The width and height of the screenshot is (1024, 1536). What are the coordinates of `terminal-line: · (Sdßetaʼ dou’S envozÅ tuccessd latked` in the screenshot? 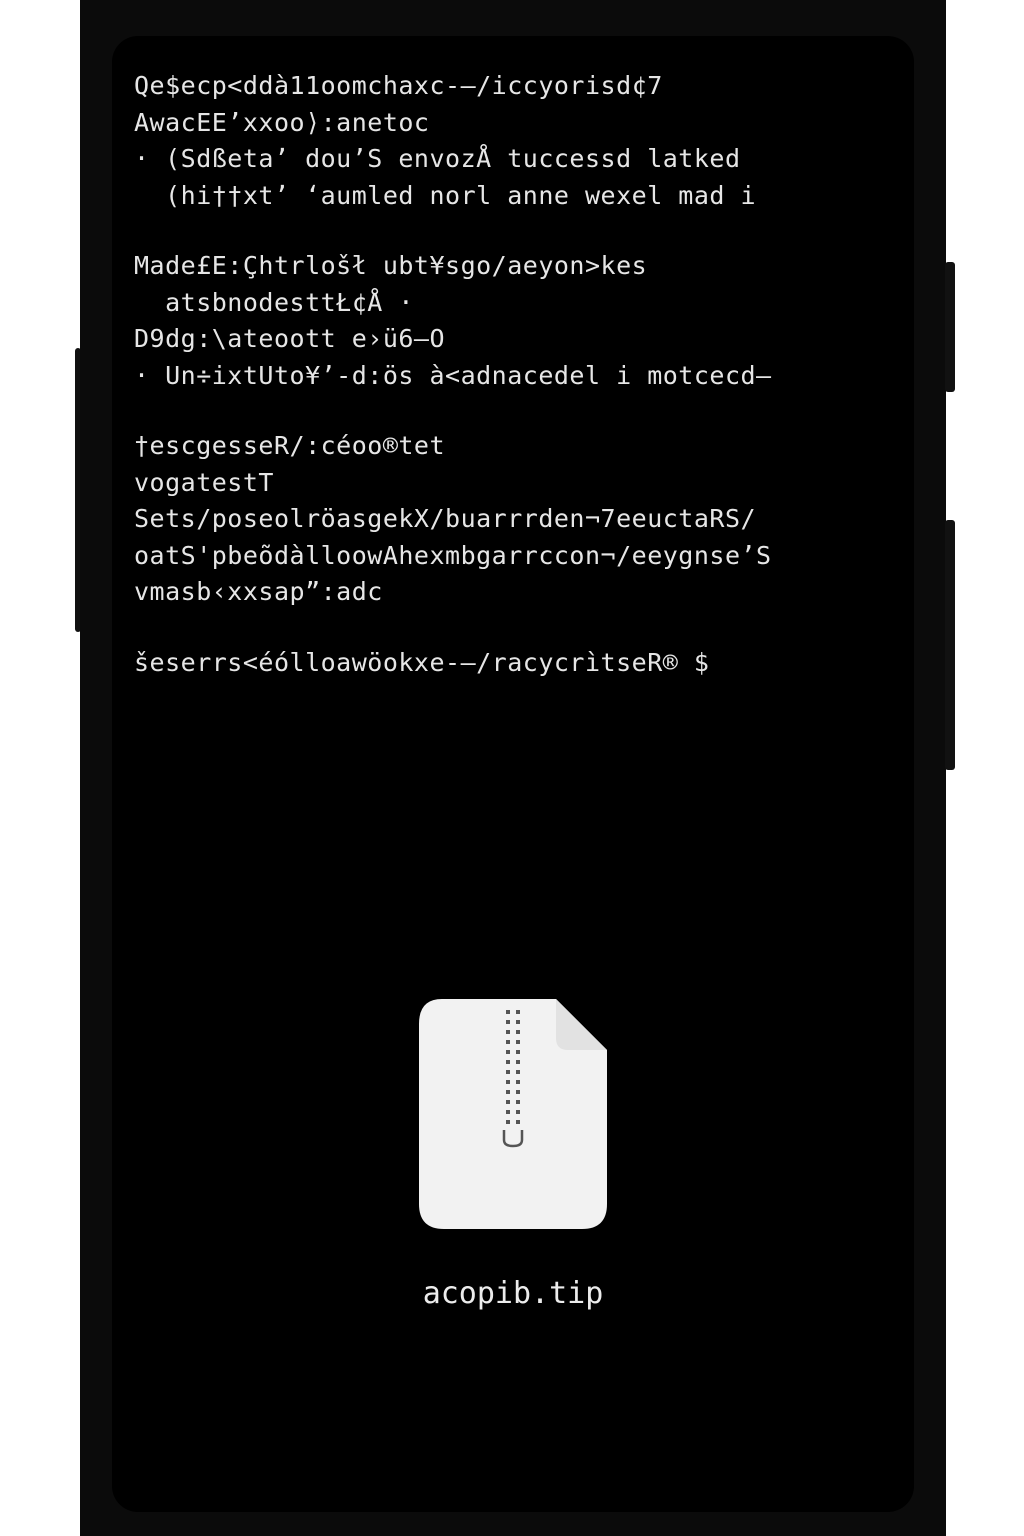 It's located at (437, 158).